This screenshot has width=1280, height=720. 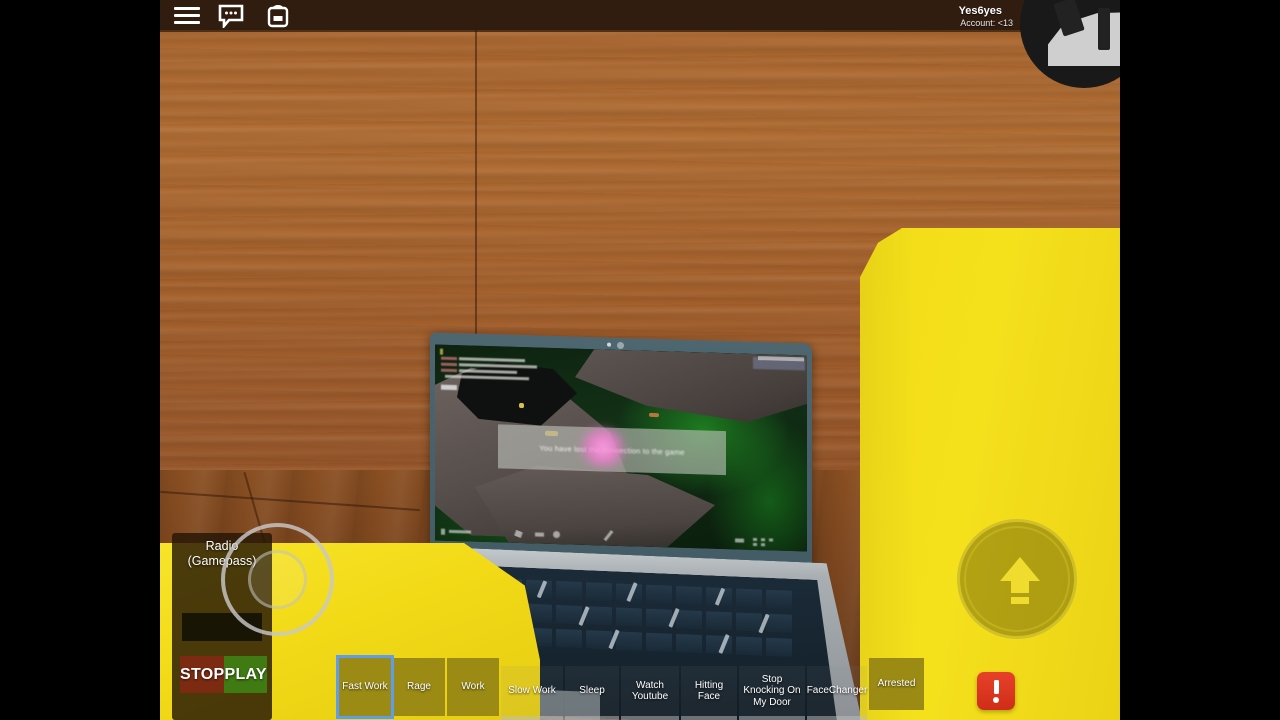 I want to click on action-button-label: Arrested, so click(x=896, y=684).